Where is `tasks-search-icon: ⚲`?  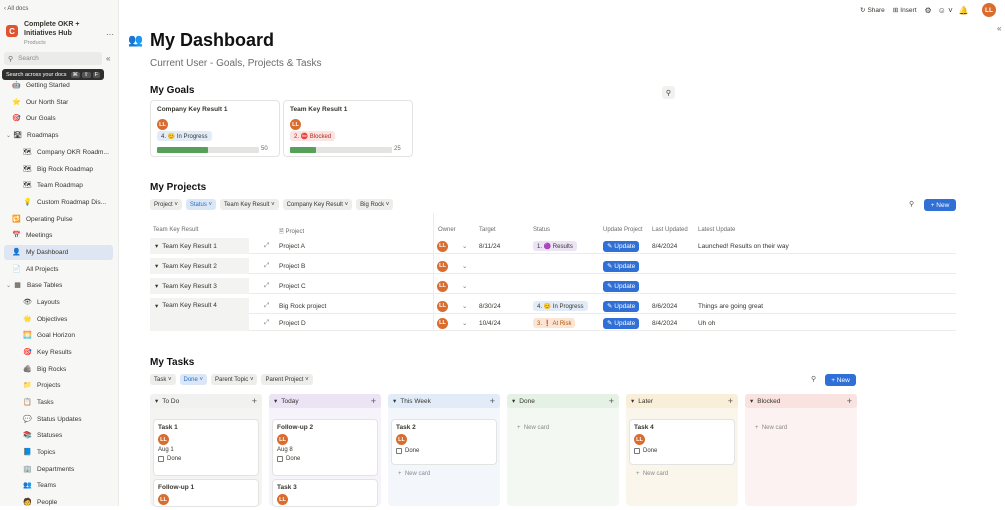 tasks-search-icon: ⚲ is located at coordinates (813, 379).